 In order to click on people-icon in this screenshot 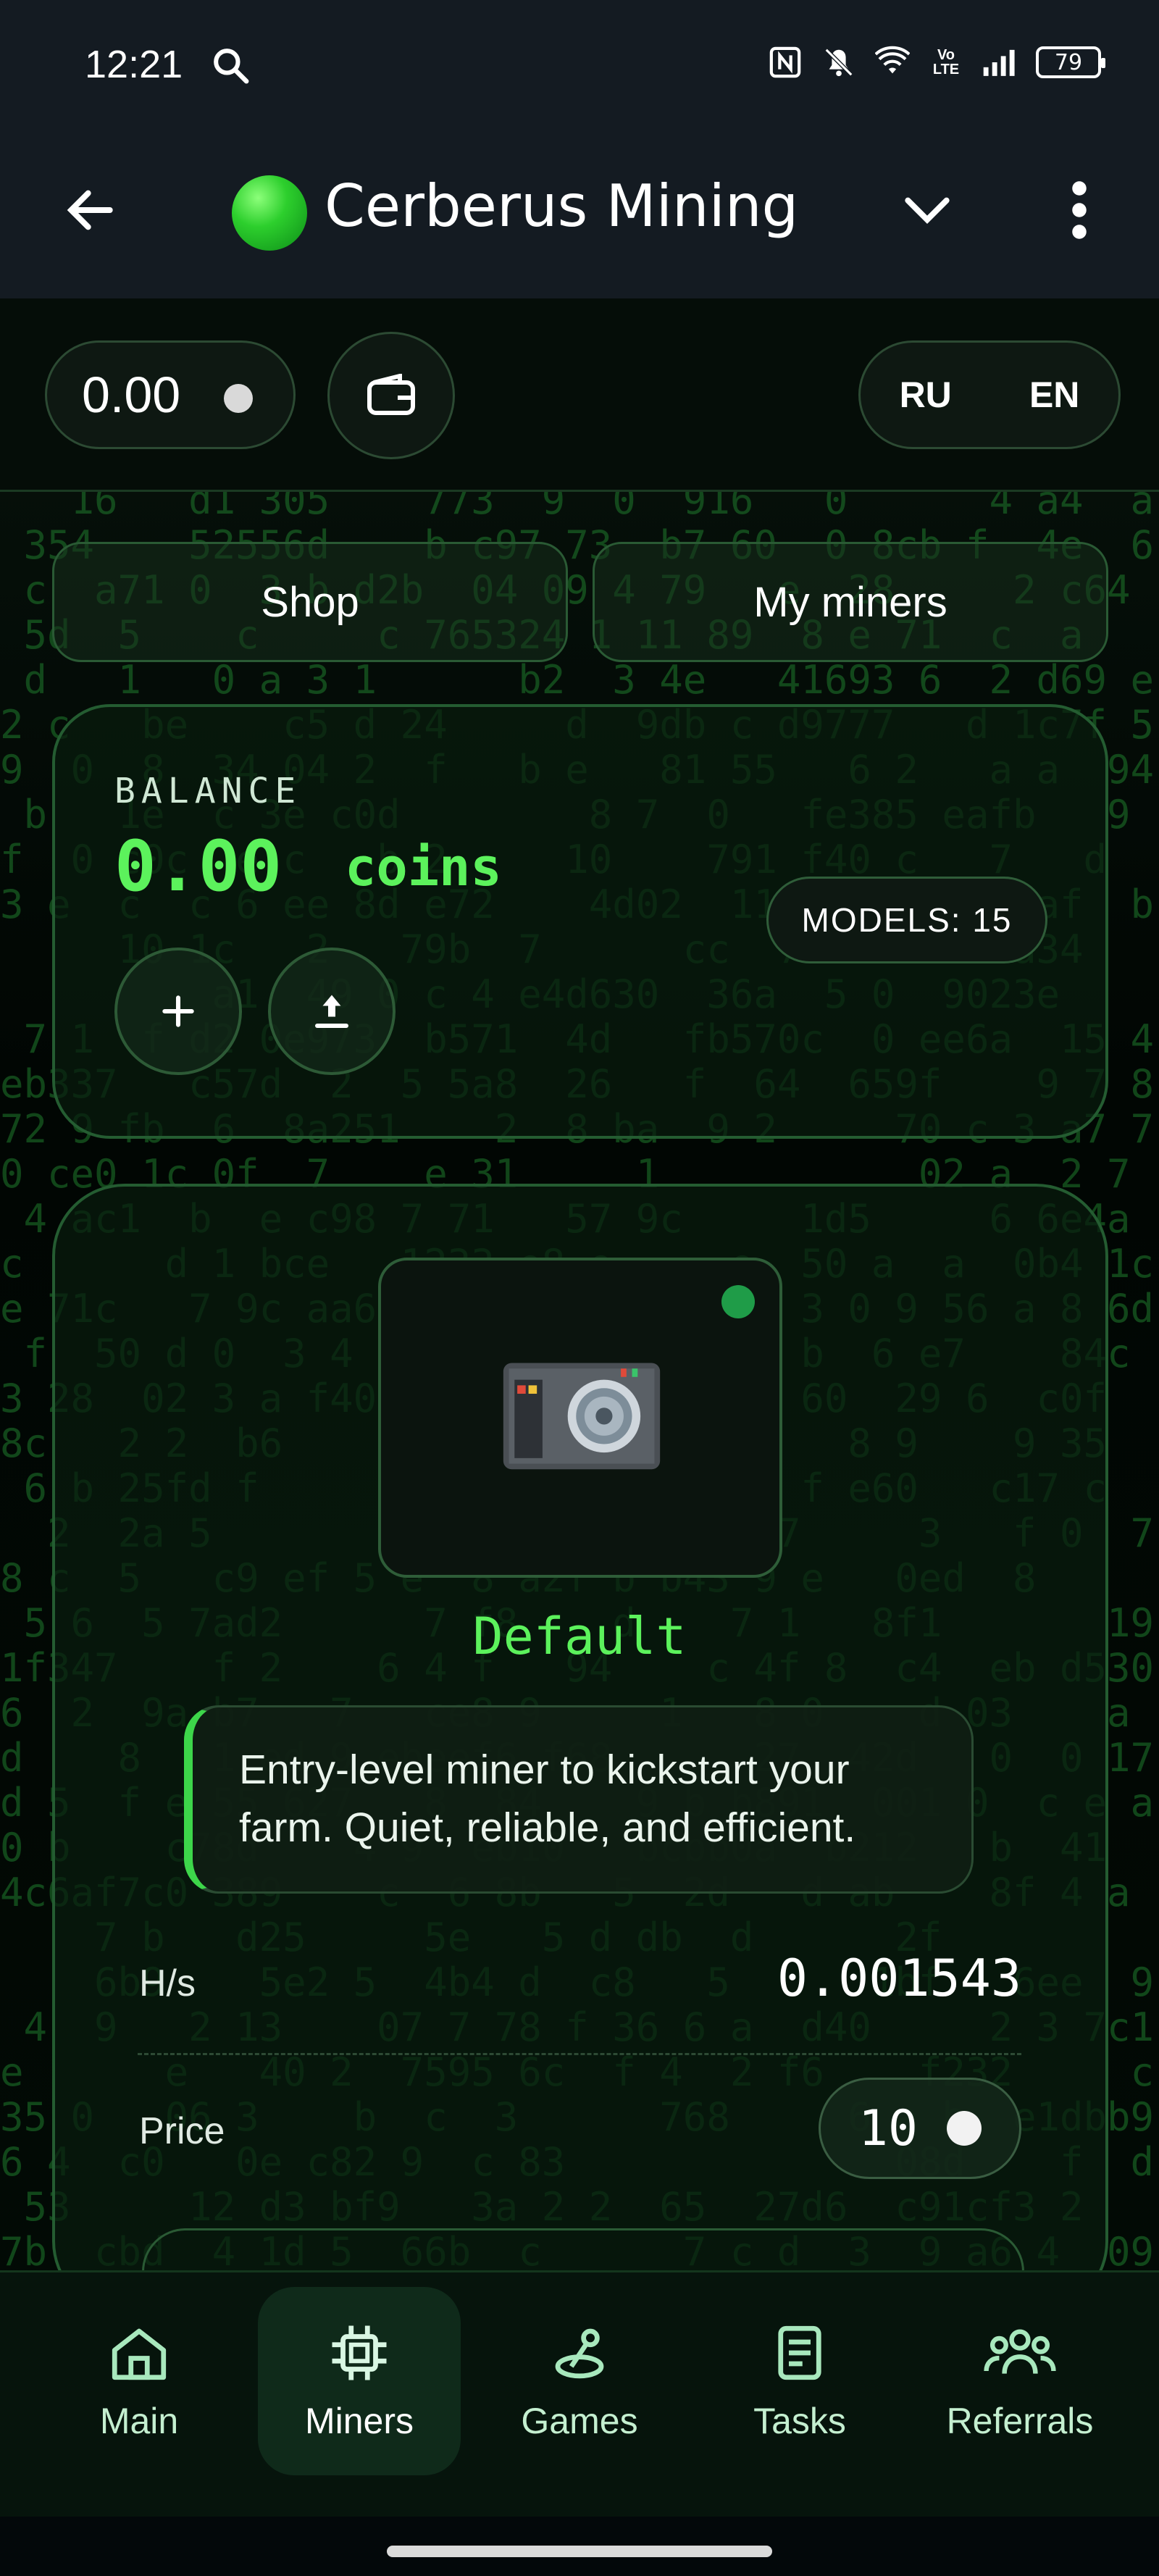, I will do `click(1020, 2351)`.